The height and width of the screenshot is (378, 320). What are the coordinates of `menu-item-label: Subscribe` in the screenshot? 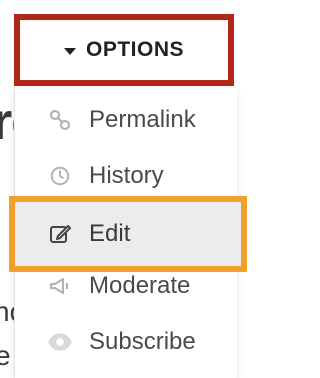 It's located at (142, 341).